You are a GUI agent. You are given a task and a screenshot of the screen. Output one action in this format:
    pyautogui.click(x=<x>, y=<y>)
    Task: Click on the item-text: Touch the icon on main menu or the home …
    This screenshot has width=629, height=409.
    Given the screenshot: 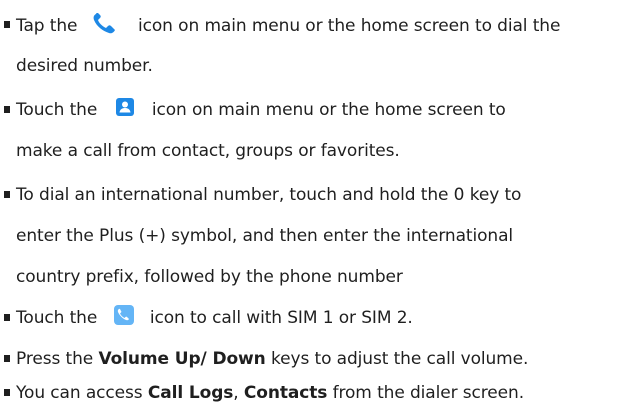 What is the action you would take?
    pyautogui.click(x=261, y=109)
    